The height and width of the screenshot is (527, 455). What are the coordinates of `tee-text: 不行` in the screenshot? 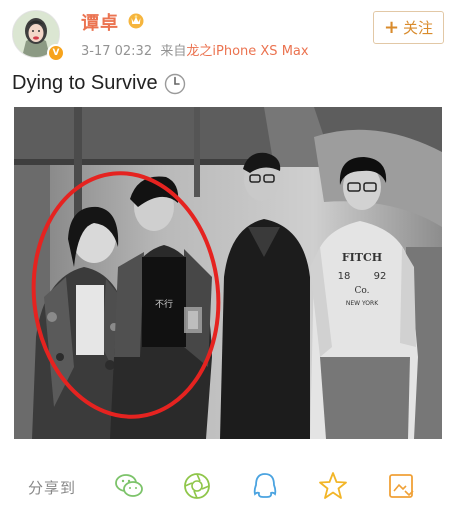 It's located at (164, 304).